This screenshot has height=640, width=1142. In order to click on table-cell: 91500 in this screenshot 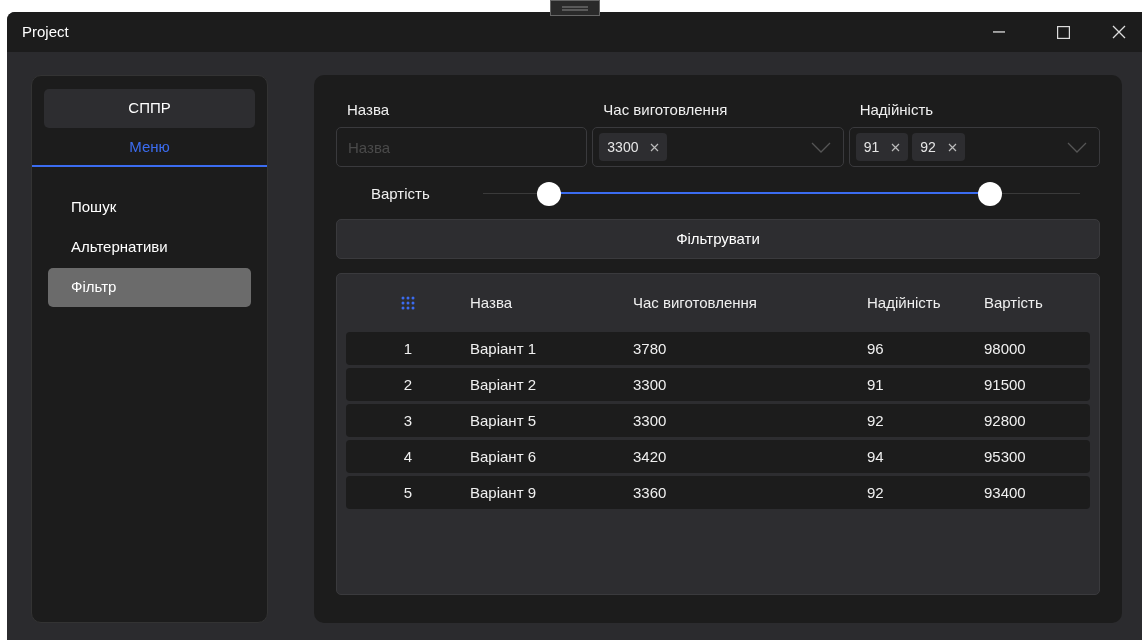, I will do `click(1005, 384)`.